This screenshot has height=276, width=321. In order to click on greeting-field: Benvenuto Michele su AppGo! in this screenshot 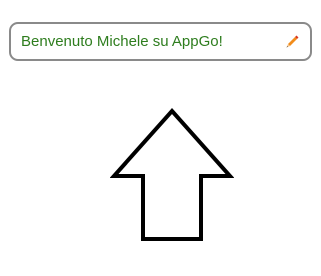, I will do `click(160, 41)`.